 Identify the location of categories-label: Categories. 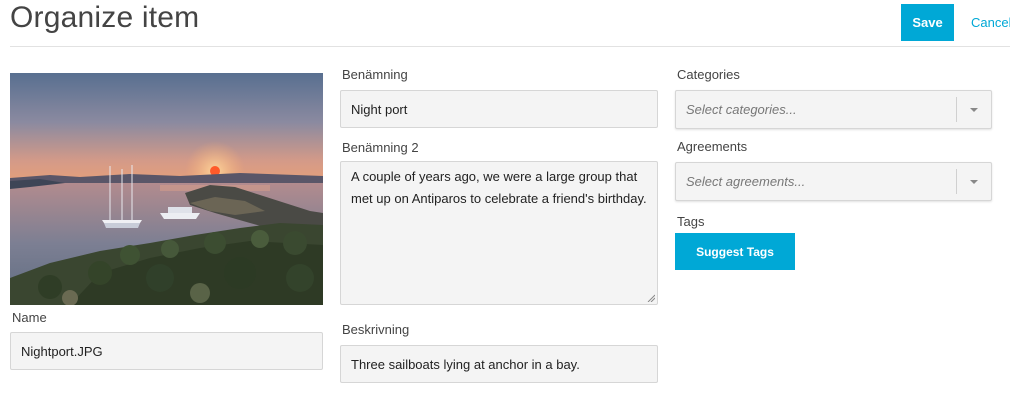
(708, 74).